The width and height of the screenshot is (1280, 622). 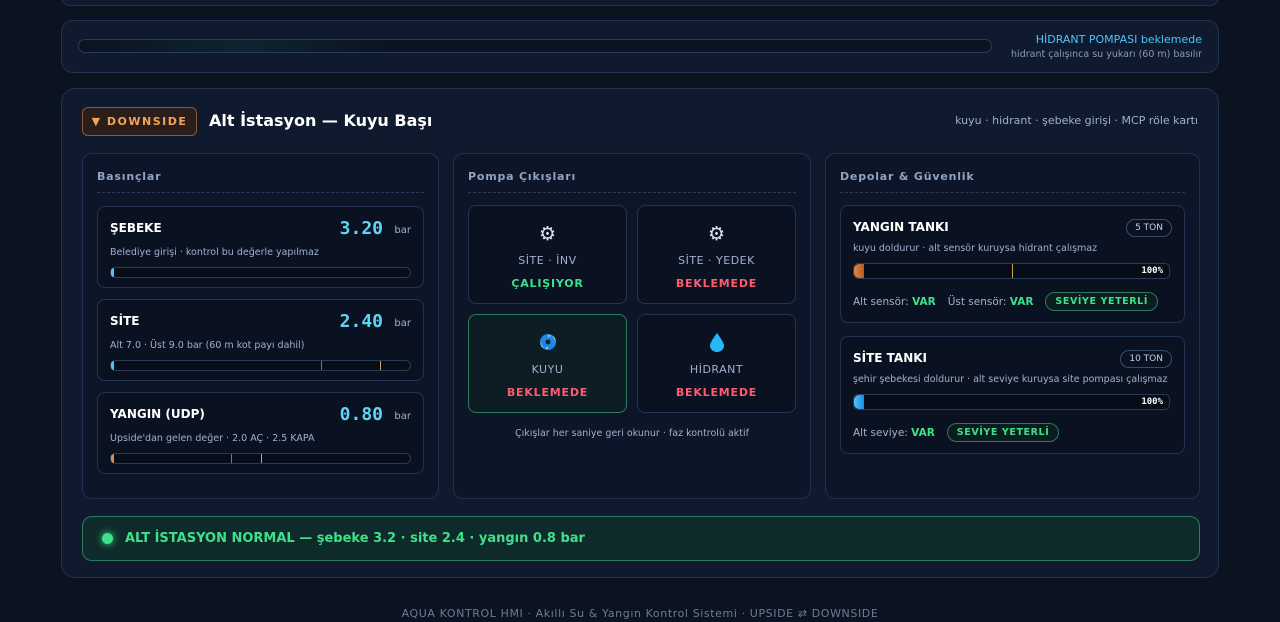 I want to click on lower-sensor-label: Alt sensör:, so click(x=881, y=301).